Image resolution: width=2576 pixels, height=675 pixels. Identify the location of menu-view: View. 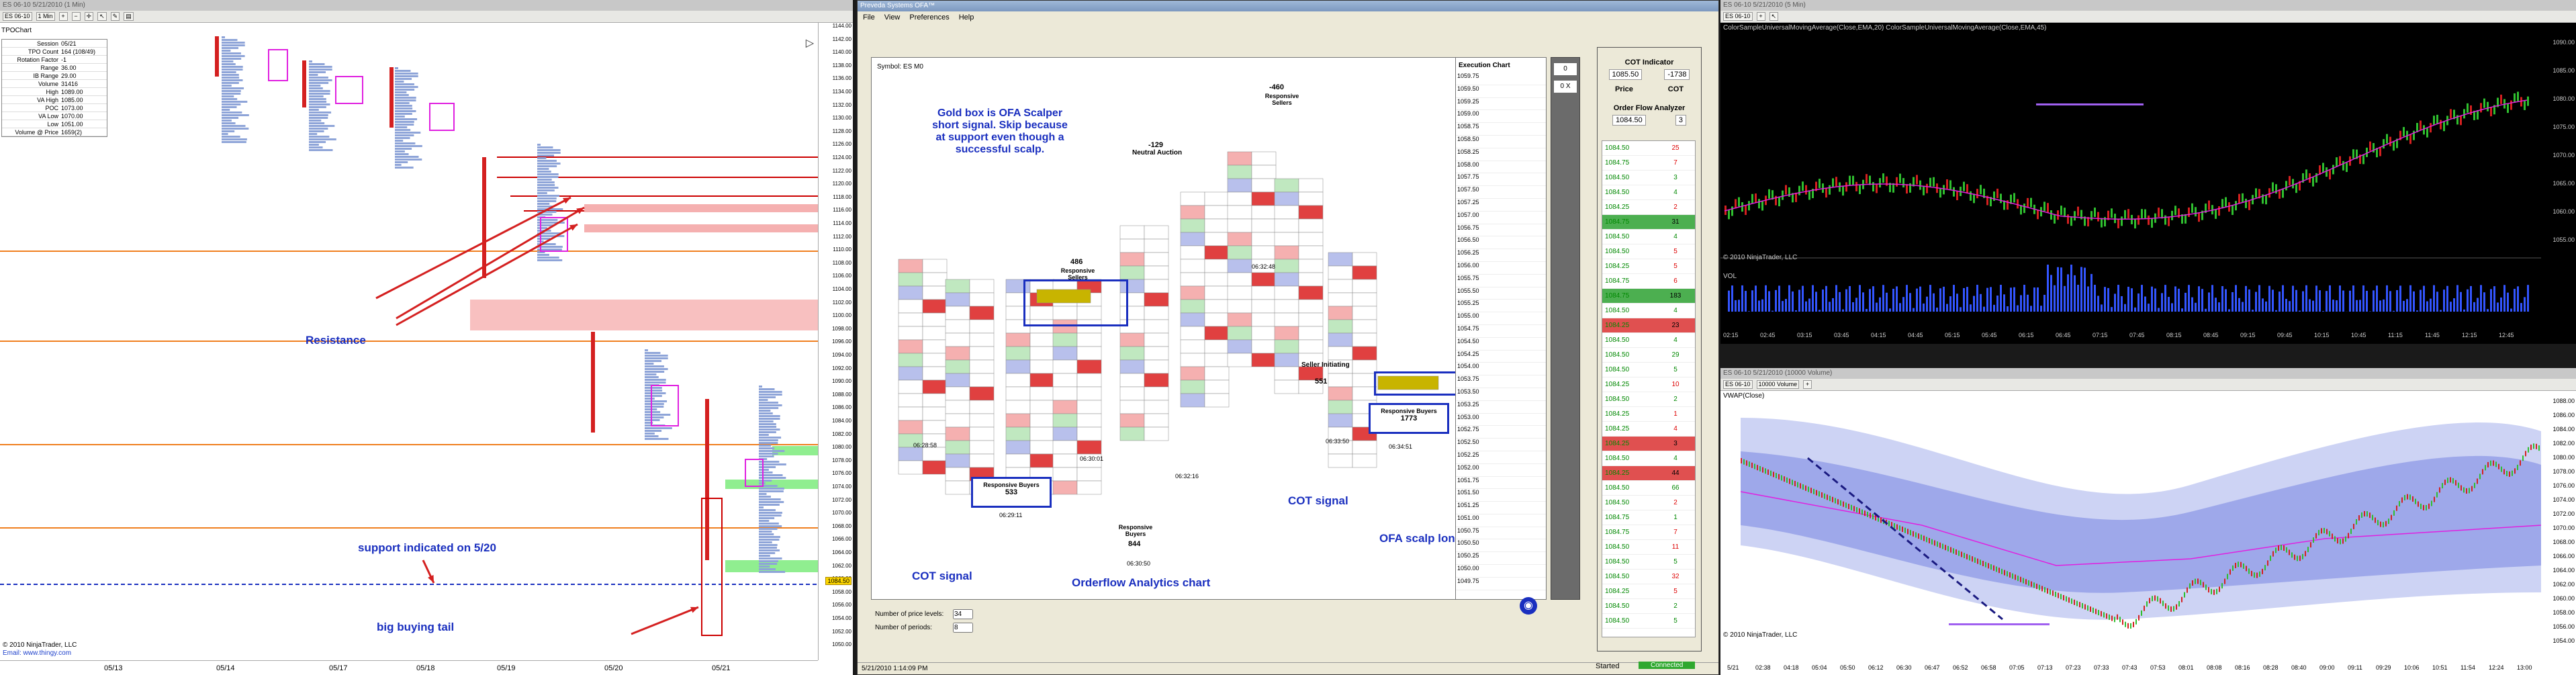
(892, 18).